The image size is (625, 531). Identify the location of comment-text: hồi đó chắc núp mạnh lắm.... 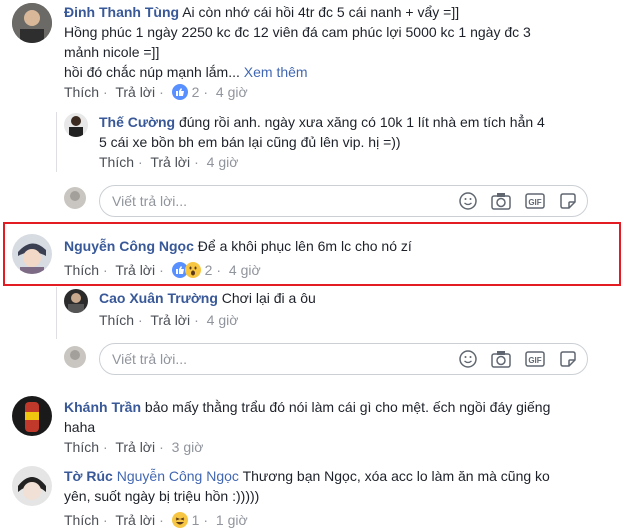
(152, 72).